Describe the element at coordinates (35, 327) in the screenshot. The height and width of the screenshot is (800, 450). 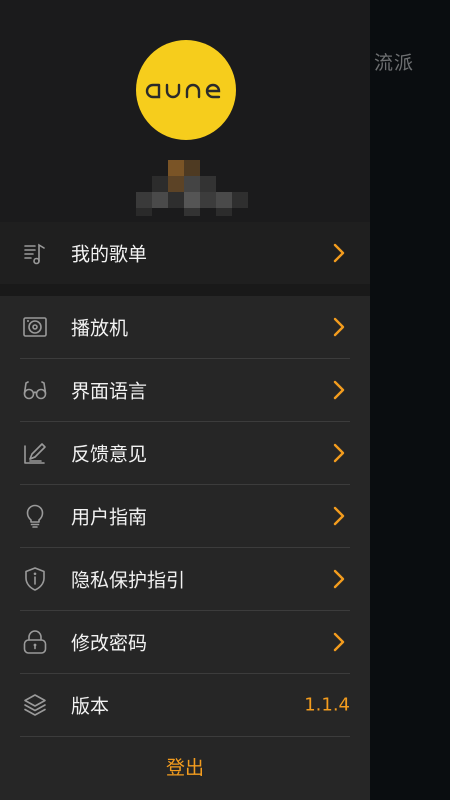
I see `player-icon` at that location.